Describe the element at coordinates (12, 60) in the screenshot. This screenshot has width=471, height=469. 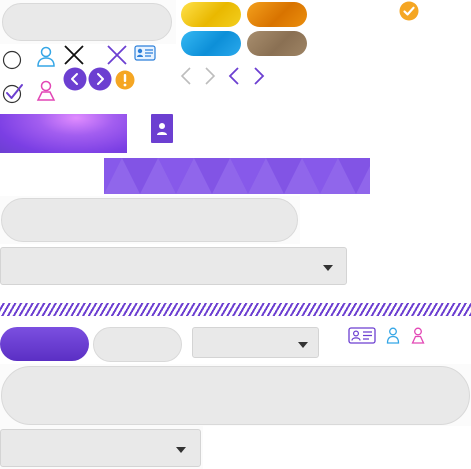
I see `radio-unchecked-icon` at that location.